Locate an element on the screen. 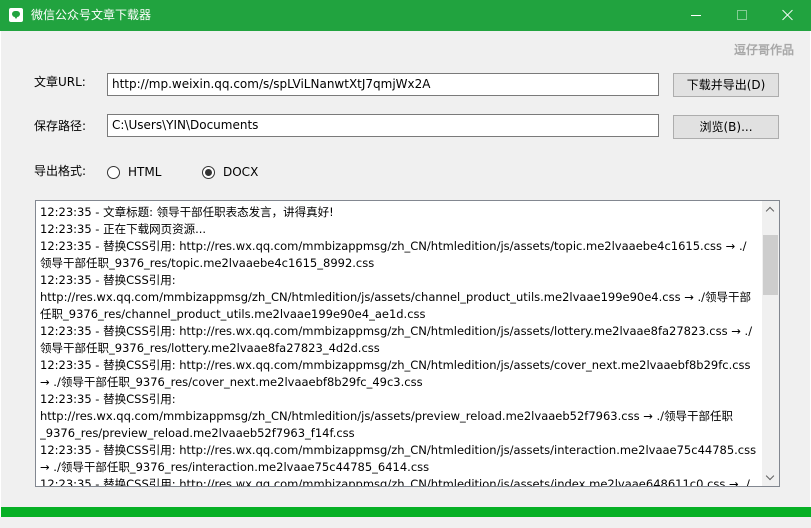 The image size is (811, 528). wechat-icon is located at coordinates (16, 15).